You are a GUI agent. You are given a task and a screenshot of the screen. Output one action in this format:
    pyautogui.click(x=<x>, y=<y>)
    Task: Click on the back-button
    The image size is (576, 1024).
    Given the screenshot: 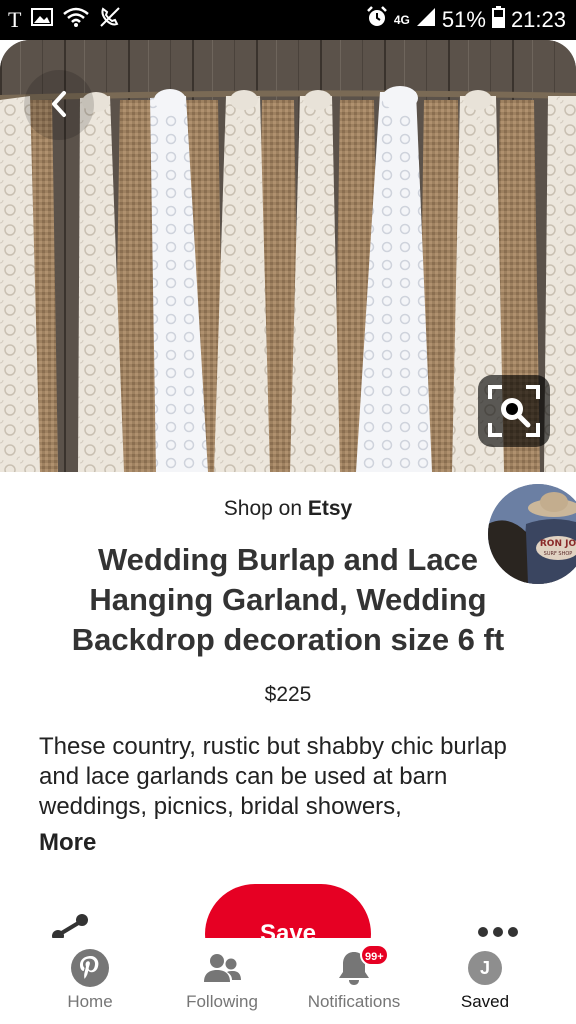 What is the action you would take?
    pyautogui.click(x=59, y=105)
    